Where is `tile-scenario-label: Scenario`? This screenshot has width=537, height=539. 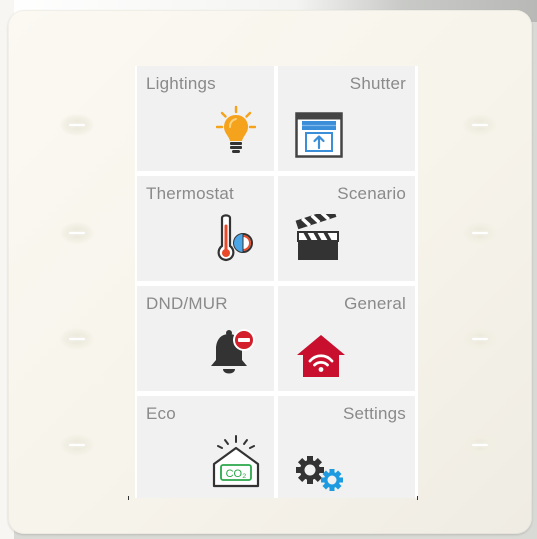
tile-scenario-label: Scenario is located at coordinates (371, 193).